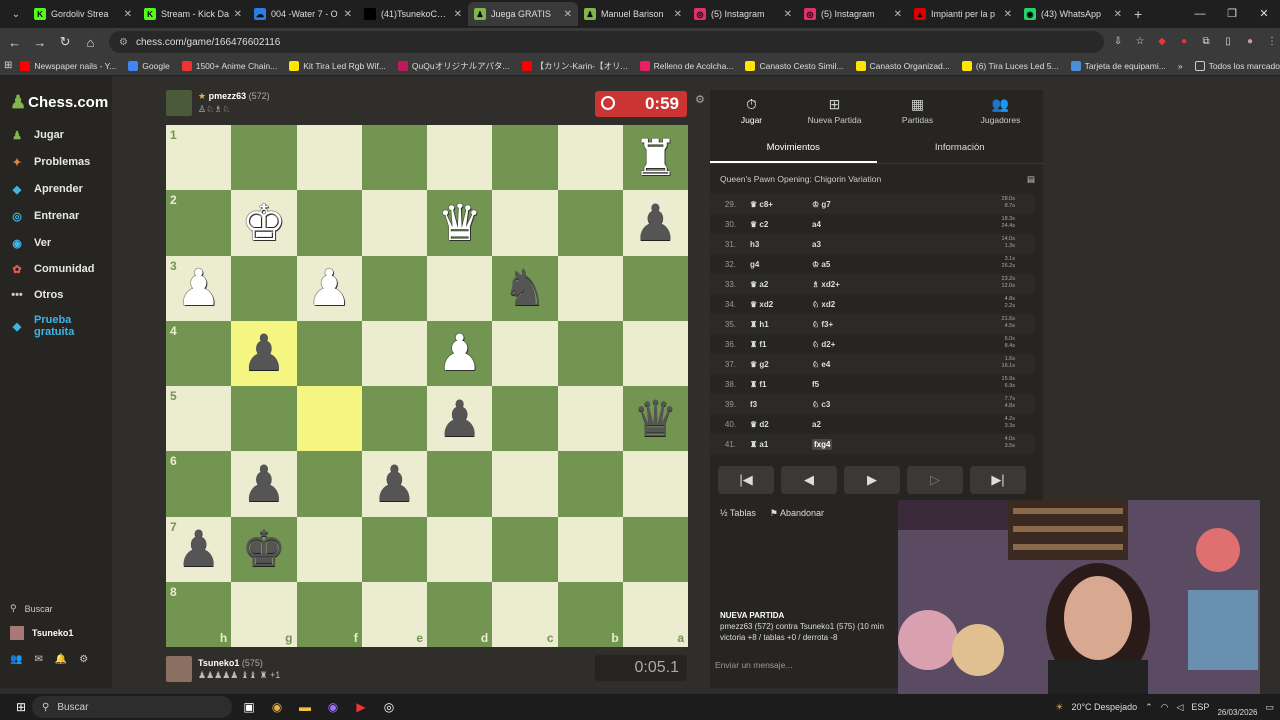 Image resolution: width=1280 pixels, height=720 pixels. Describe the element at coordinates (389, 707) in the screenshot. I see `app-icon-3: ◎` at that location.